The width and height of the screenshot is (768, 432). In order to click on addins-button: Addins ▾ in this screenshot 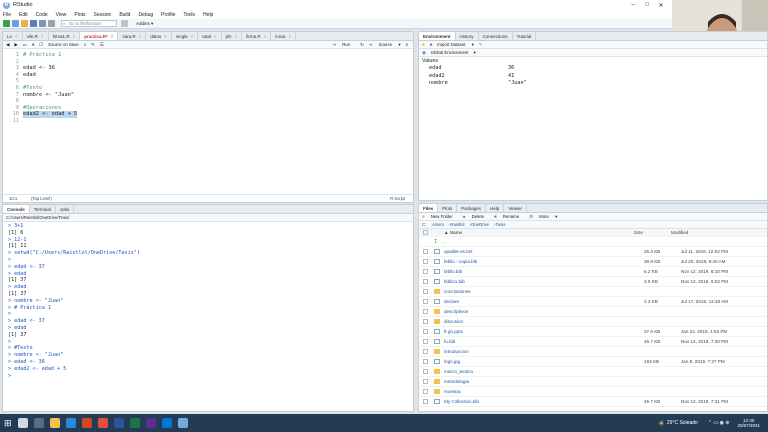, I will do `click(144, 24)`.